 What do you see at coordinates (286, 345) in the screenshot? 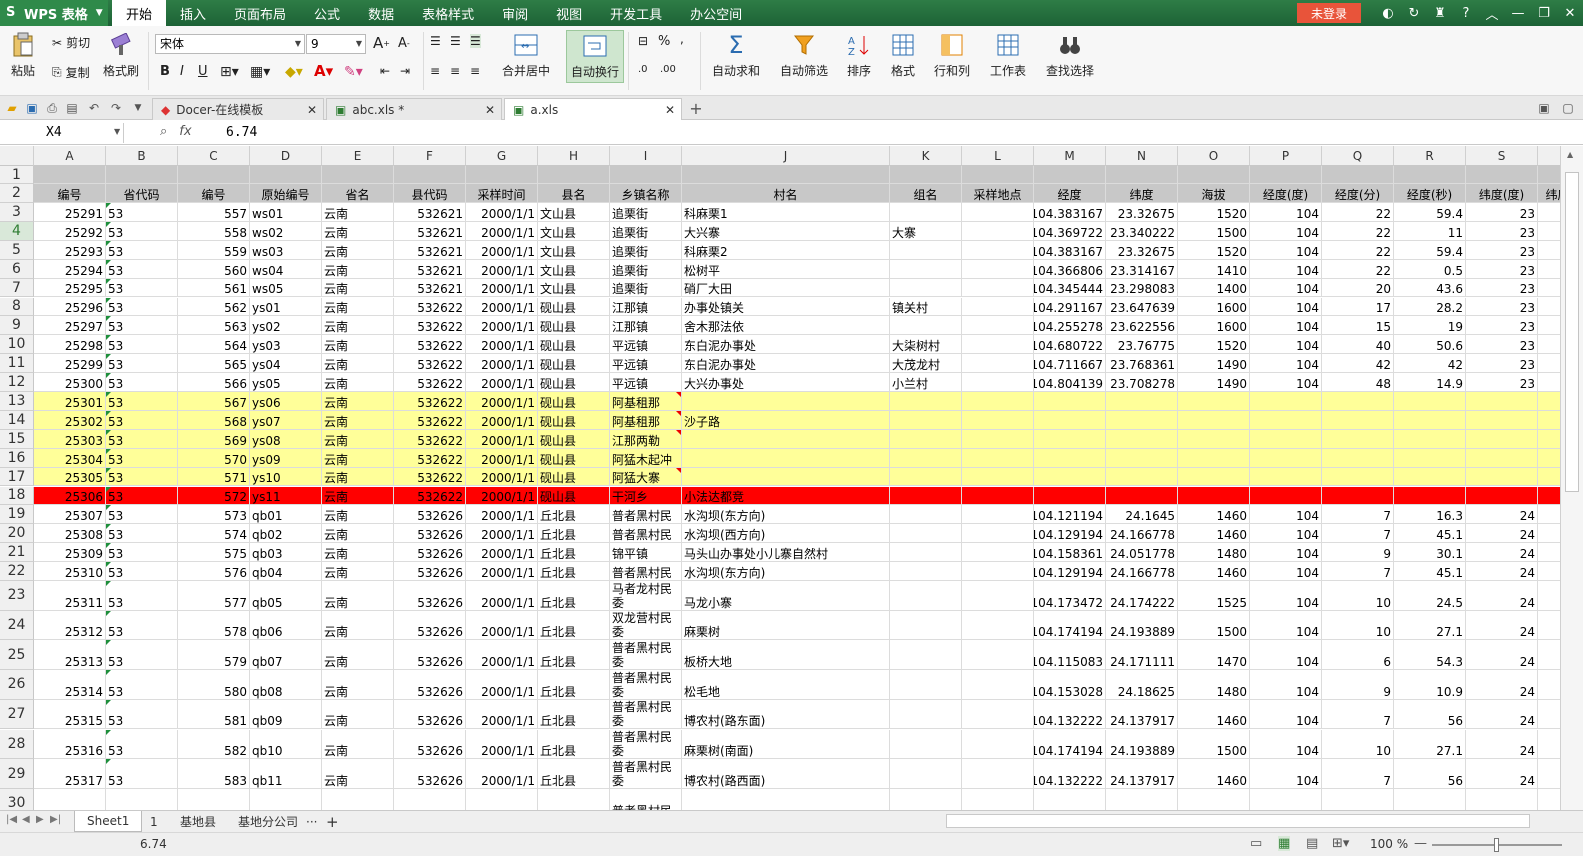
I see `data-cell: ys03` at bounding box center [286, 345].